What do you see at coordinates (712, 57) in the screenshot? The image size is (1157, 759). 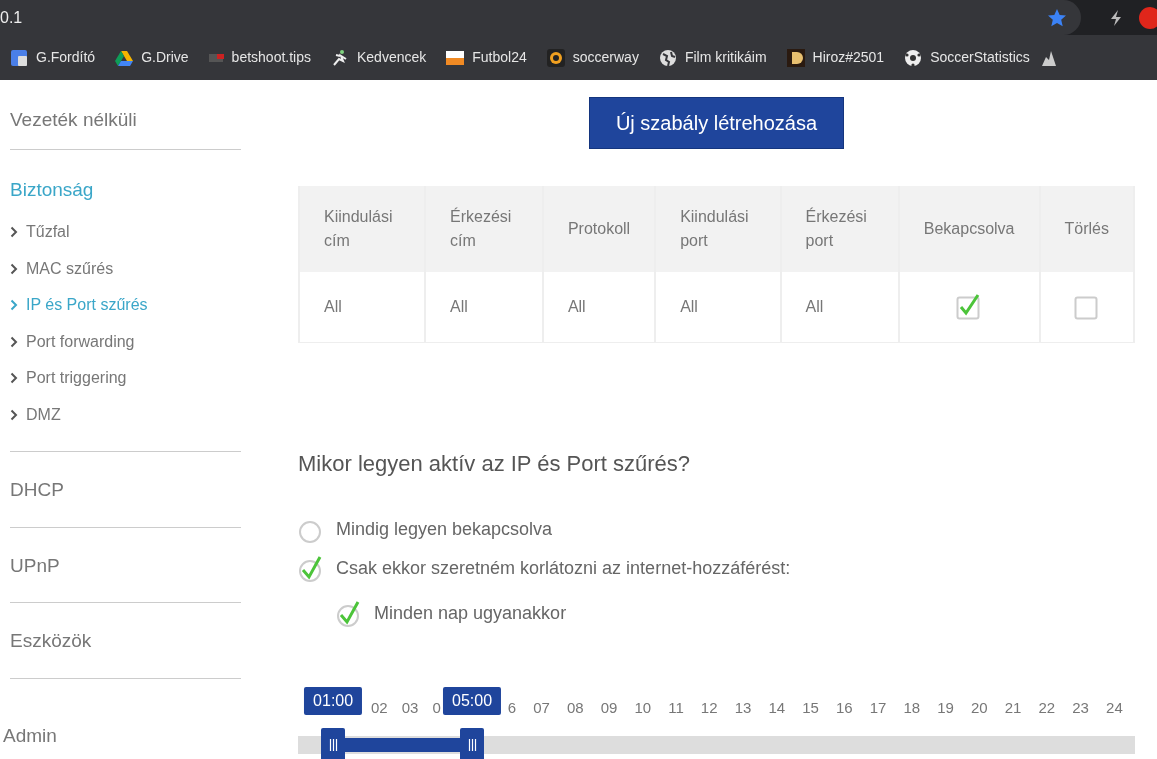 I see `bookmark: Film kritikáim` at bounding box center [712, 57].